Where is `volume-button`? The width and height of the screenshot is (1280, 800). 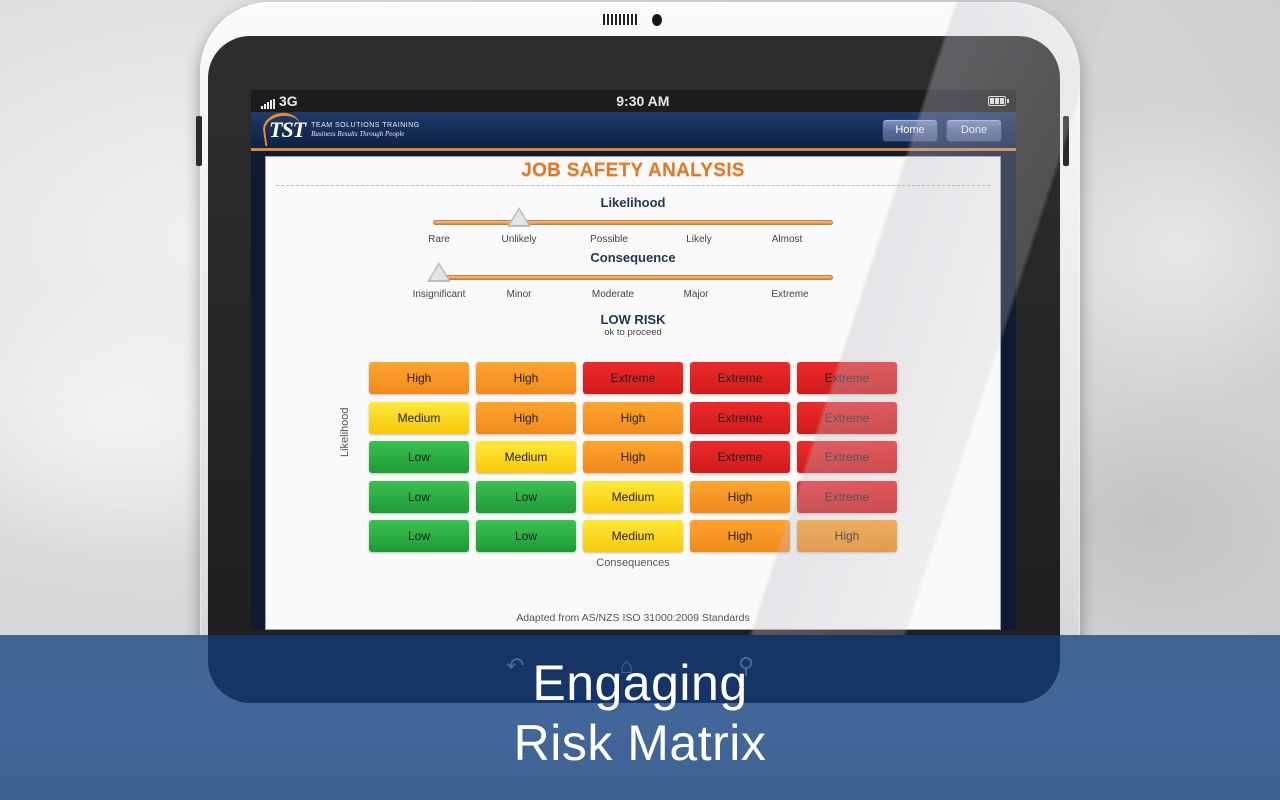
volume-button is located at coordinates (199, 141).